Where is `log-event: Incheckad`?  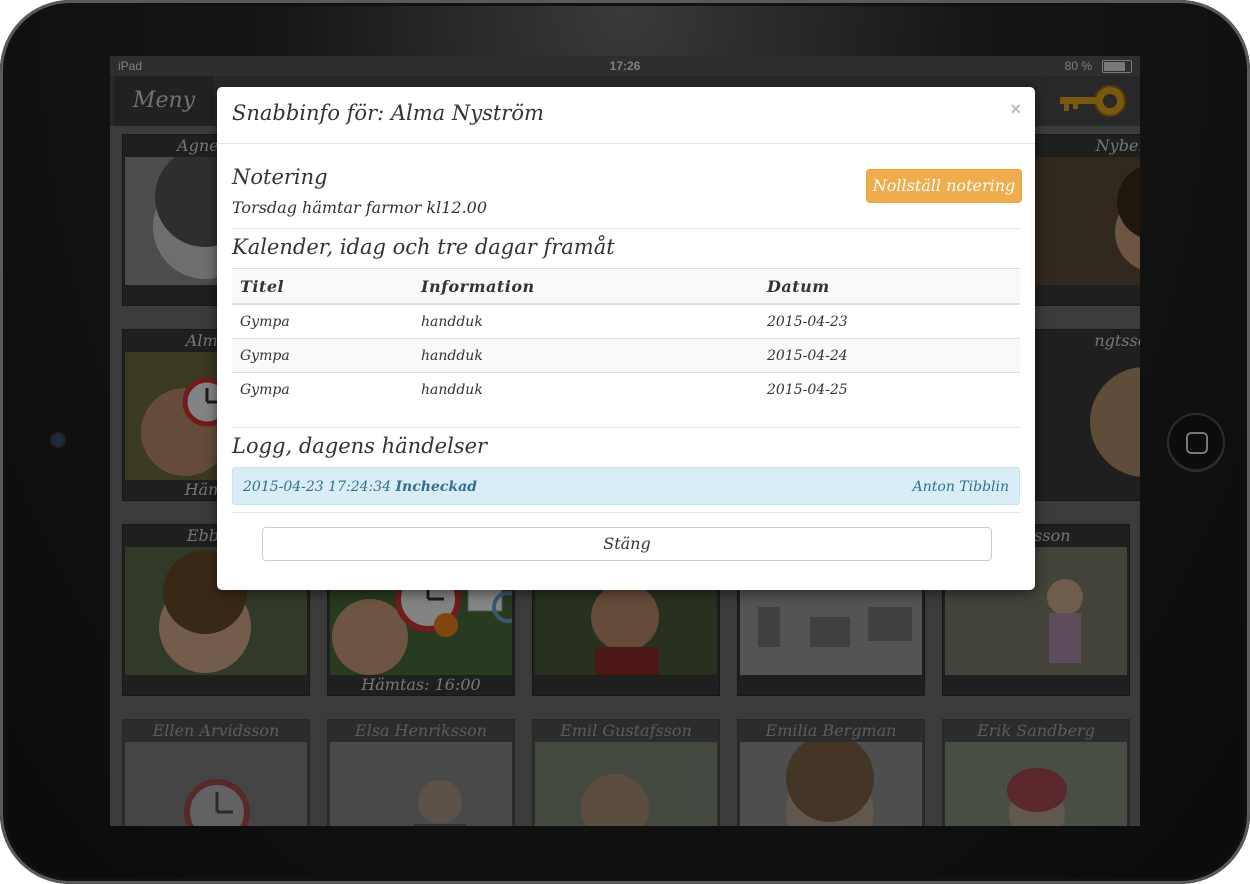
log-event: Incheckad is located at coordinates (436, 487).